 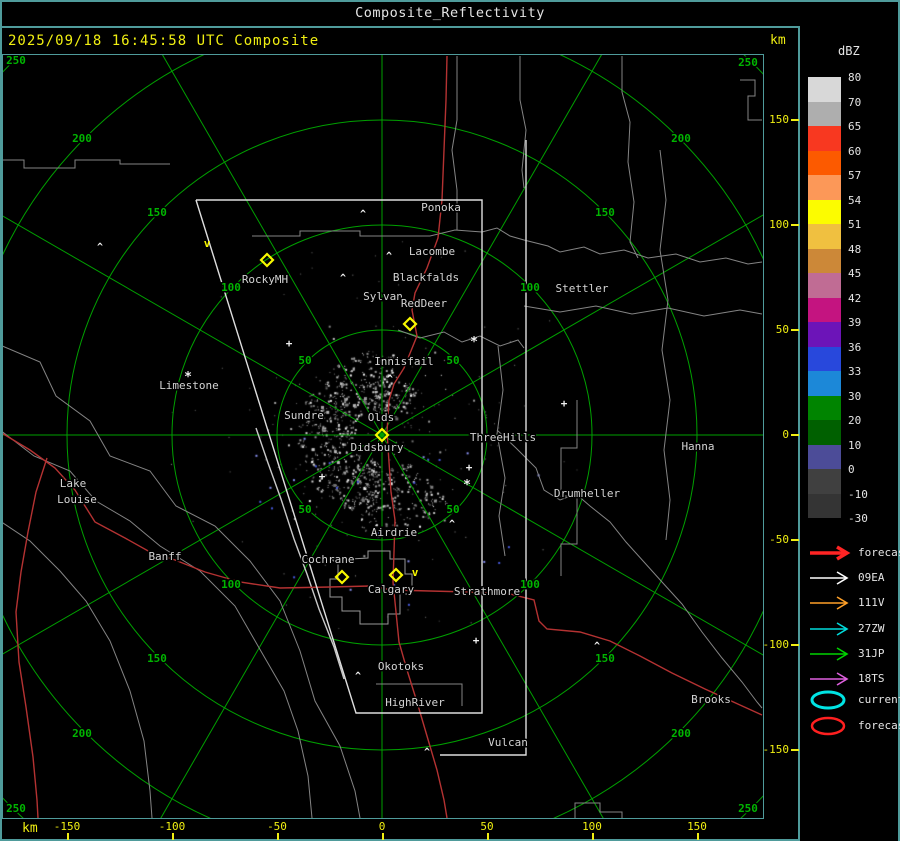 What do you see at coordinates (474, 342) in the screenshot?
I see `asterisk-marker: *` at bounding box center [474, 342].